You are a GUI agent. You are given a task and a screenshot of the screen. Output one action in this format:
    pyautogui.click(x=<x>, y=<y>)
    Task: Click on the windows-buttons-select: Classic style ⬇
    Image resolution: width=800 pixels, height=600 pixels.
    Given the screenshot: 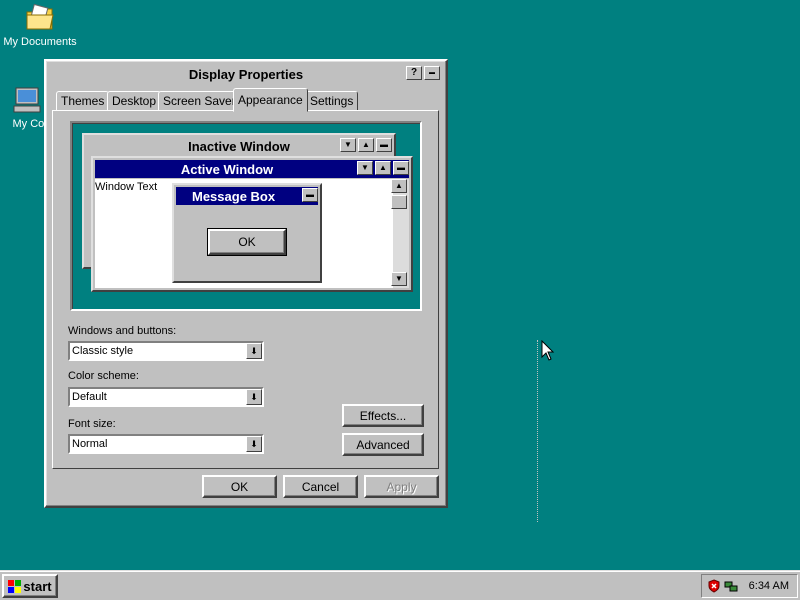 What is the action you would take?
    pyautogui.click(x=166, y=351)
    